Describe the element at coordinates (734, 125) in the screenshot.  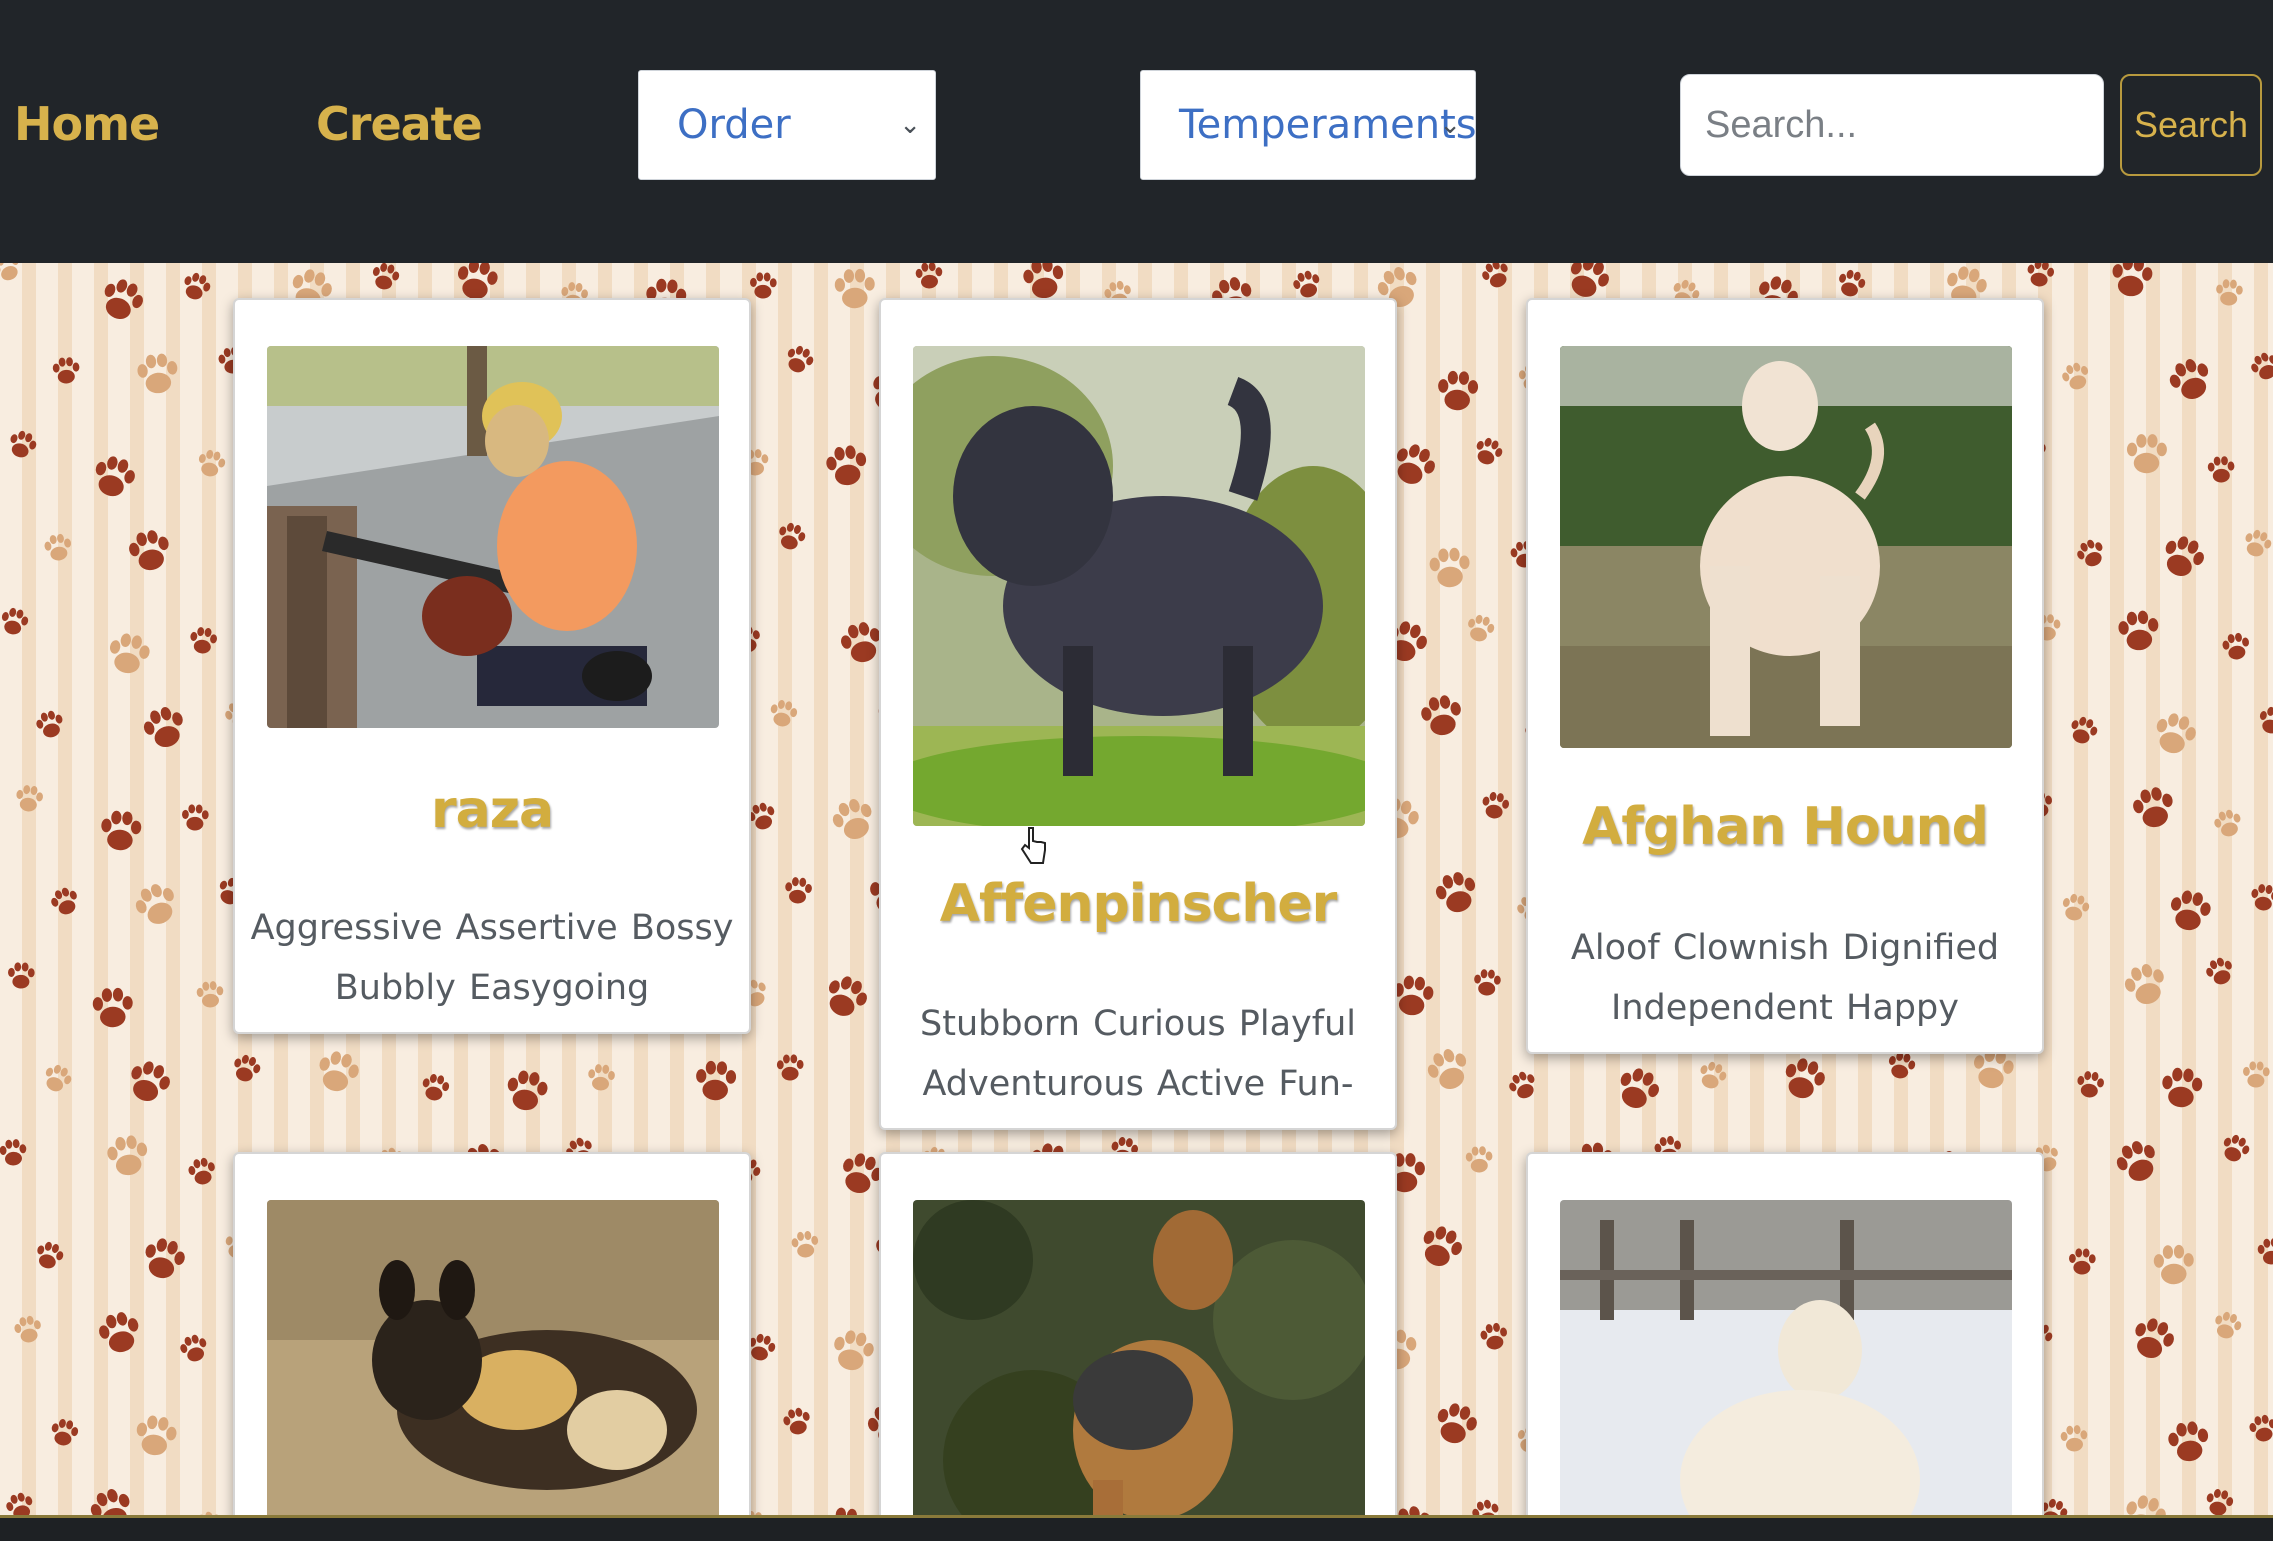
I see `order-select-label: Order` at that location.